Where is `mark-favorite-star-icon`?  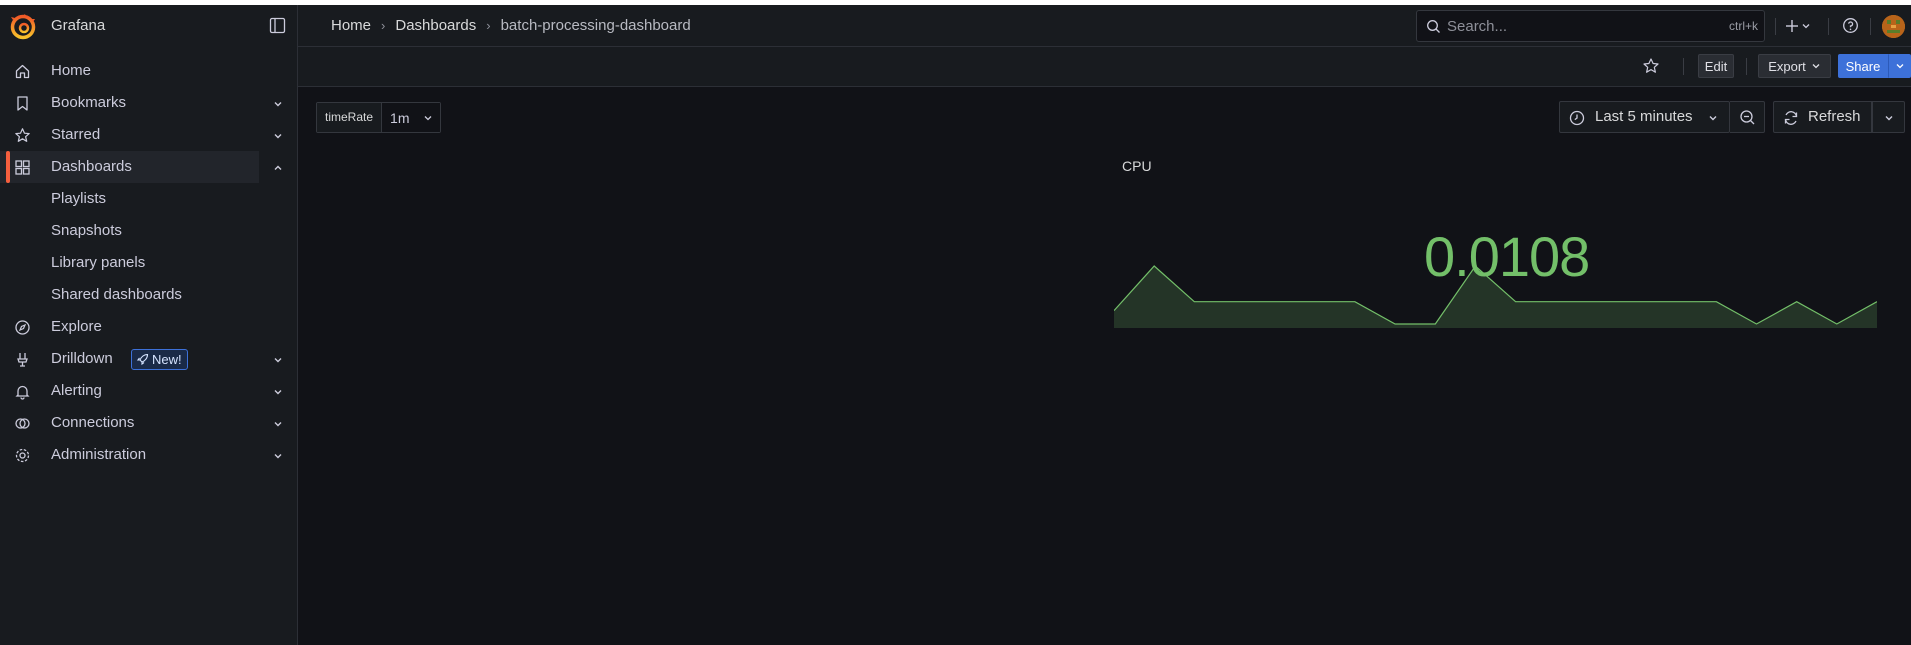 mark-favorite-star-icon is located at coordinates (1651, 66).